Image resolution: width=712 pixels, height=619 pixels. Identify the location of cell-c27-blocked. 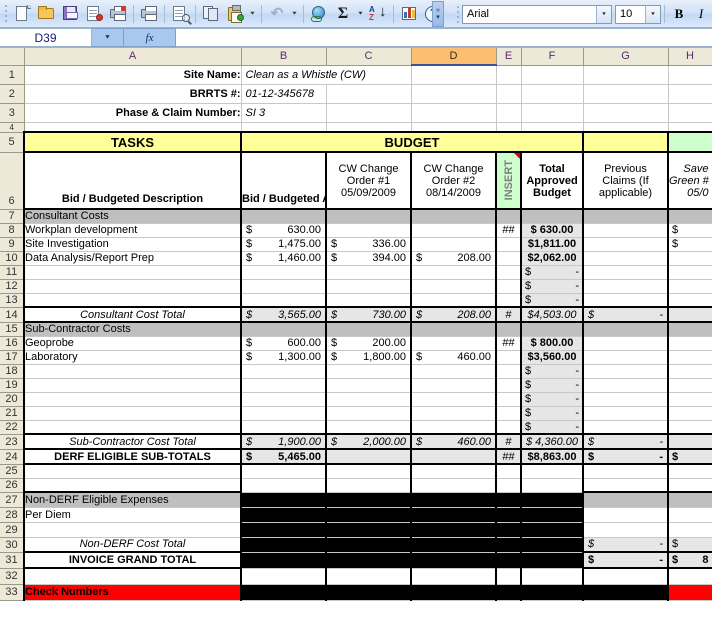
(369, 500).